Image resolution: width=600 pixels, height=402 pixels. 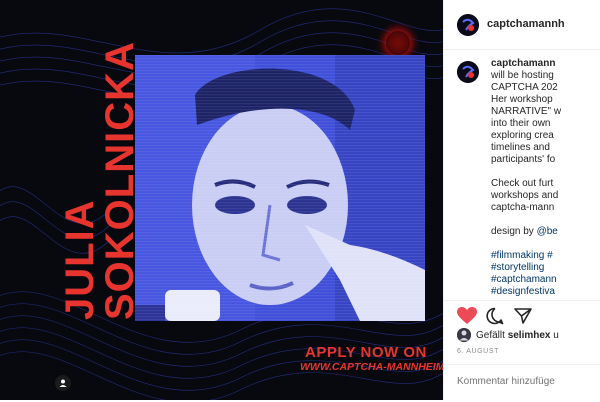 I want to click on comment-icon, so click(x=495, y=316).